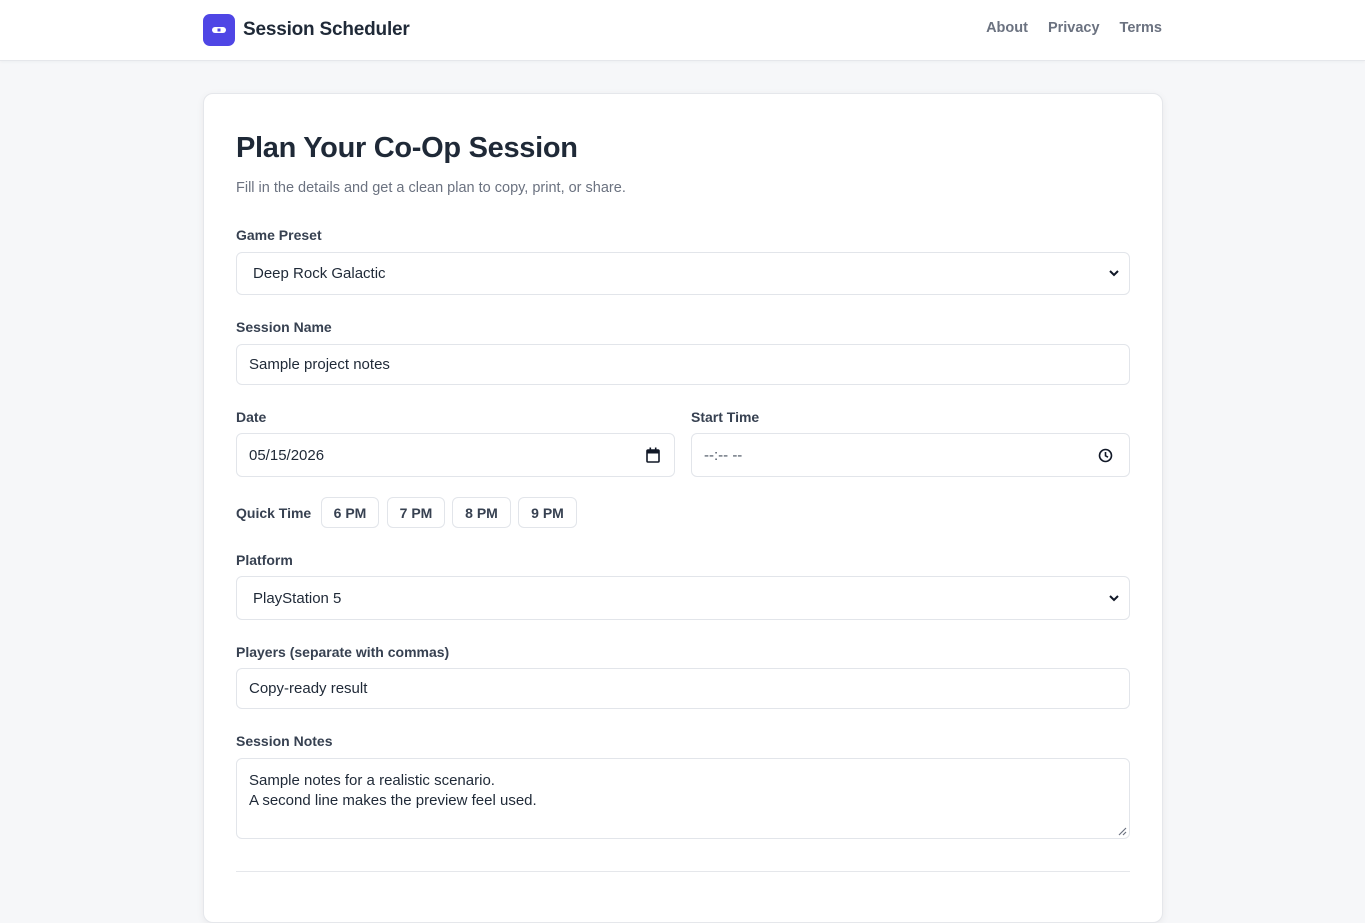 The height and width of the screenshot is (923, 1365). I want to click on platform-select: PlayStation 5, so click(683, 598).